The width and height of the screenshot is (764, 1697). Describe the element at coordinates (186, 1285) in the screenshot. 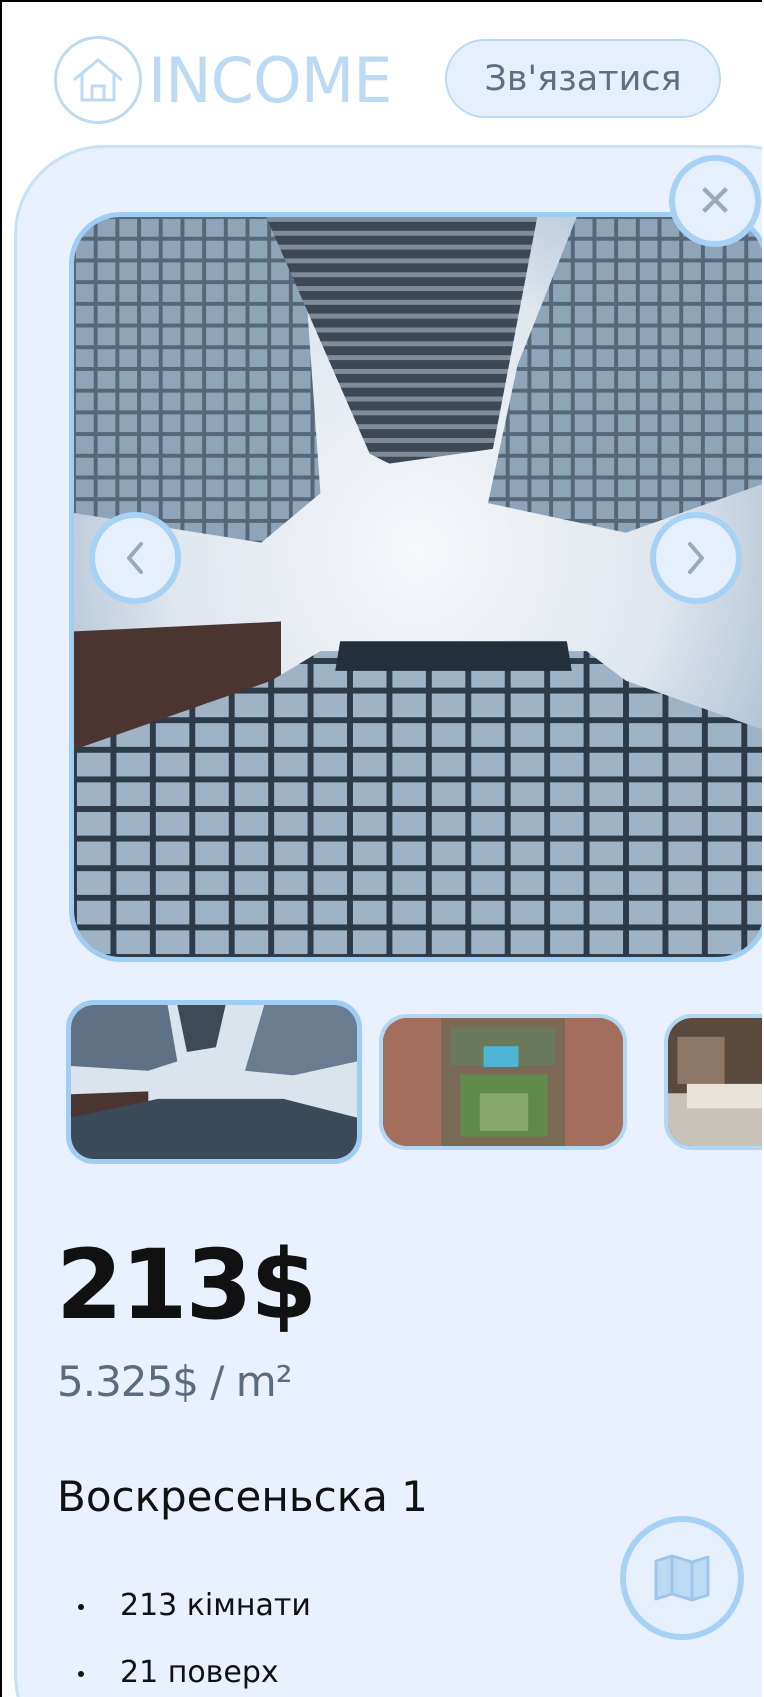

I see `price: 213$` at that location.